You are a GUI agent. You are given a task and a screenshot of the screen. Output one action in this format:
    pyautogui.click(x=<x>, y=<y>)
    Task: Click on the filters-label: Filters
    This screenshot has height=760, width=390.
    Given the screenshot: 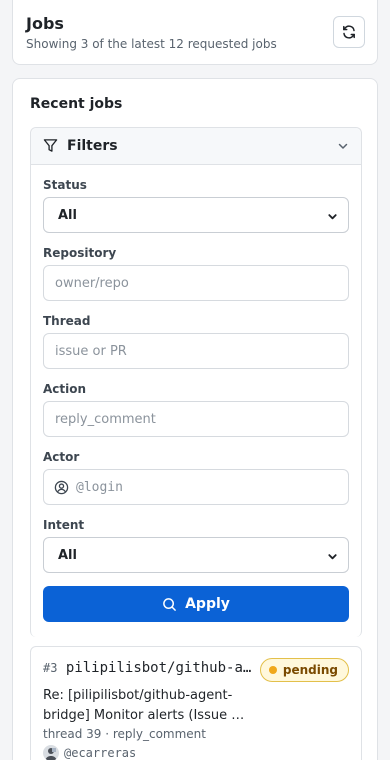 What is the action you would take?
    pyautogui.click(x=92, y=146)
    